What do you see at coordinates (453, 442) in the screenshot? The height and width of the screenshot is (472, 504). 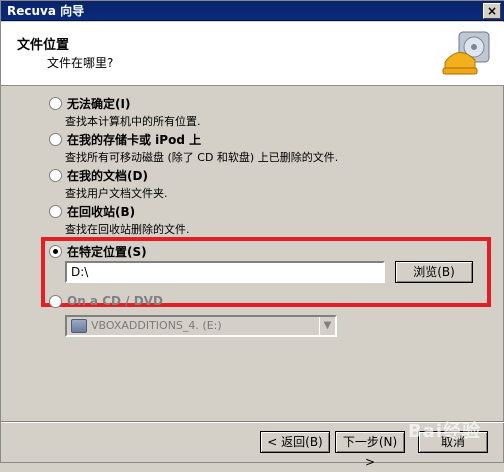 I see `cancel-button: 取消` at bounding box center [453, 442].